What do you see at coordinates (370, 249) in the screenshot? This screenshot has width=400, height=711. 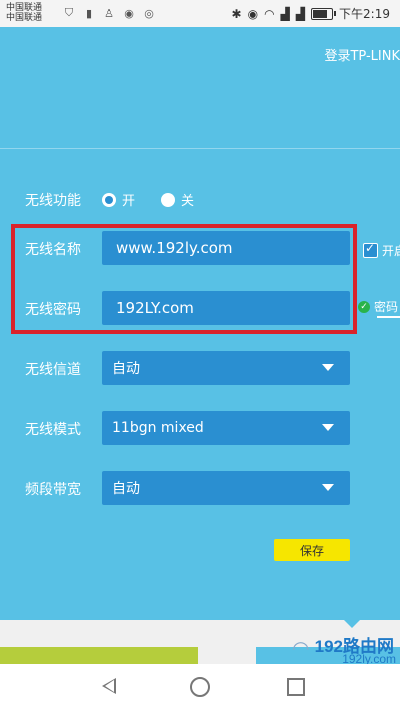 I see `broadcast-checkbox` at bounding box center [370, 249].